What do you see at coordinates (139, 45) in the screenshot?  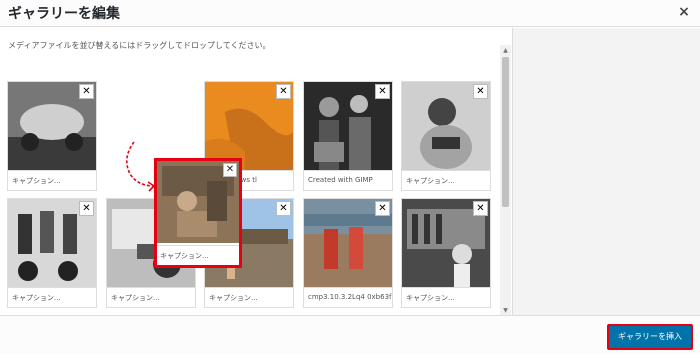 I see `instructions-text: メディアファイルを並び替えるにはドラッグしてドロップしてください。` at bounding box center [139, 45].